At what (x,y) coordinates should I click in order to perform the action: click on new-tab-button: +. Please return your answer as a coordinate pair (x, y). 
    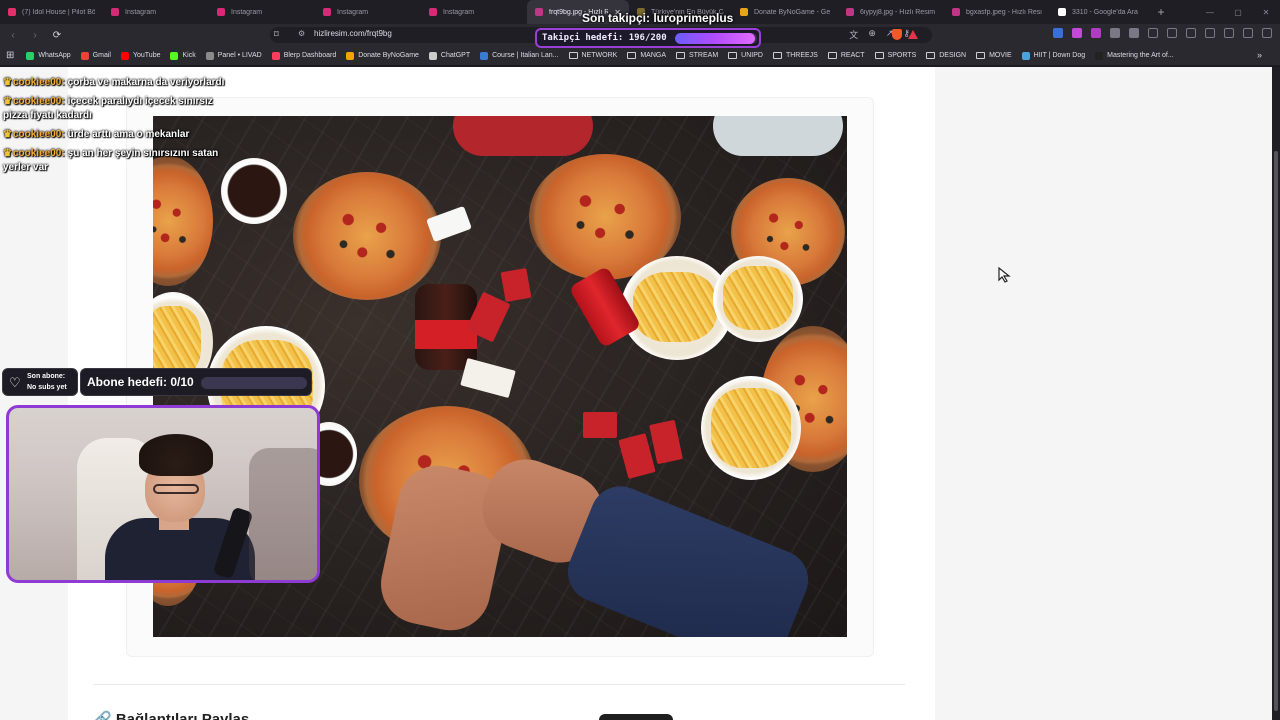
    Looking at the image, I should click on (1161, 12).